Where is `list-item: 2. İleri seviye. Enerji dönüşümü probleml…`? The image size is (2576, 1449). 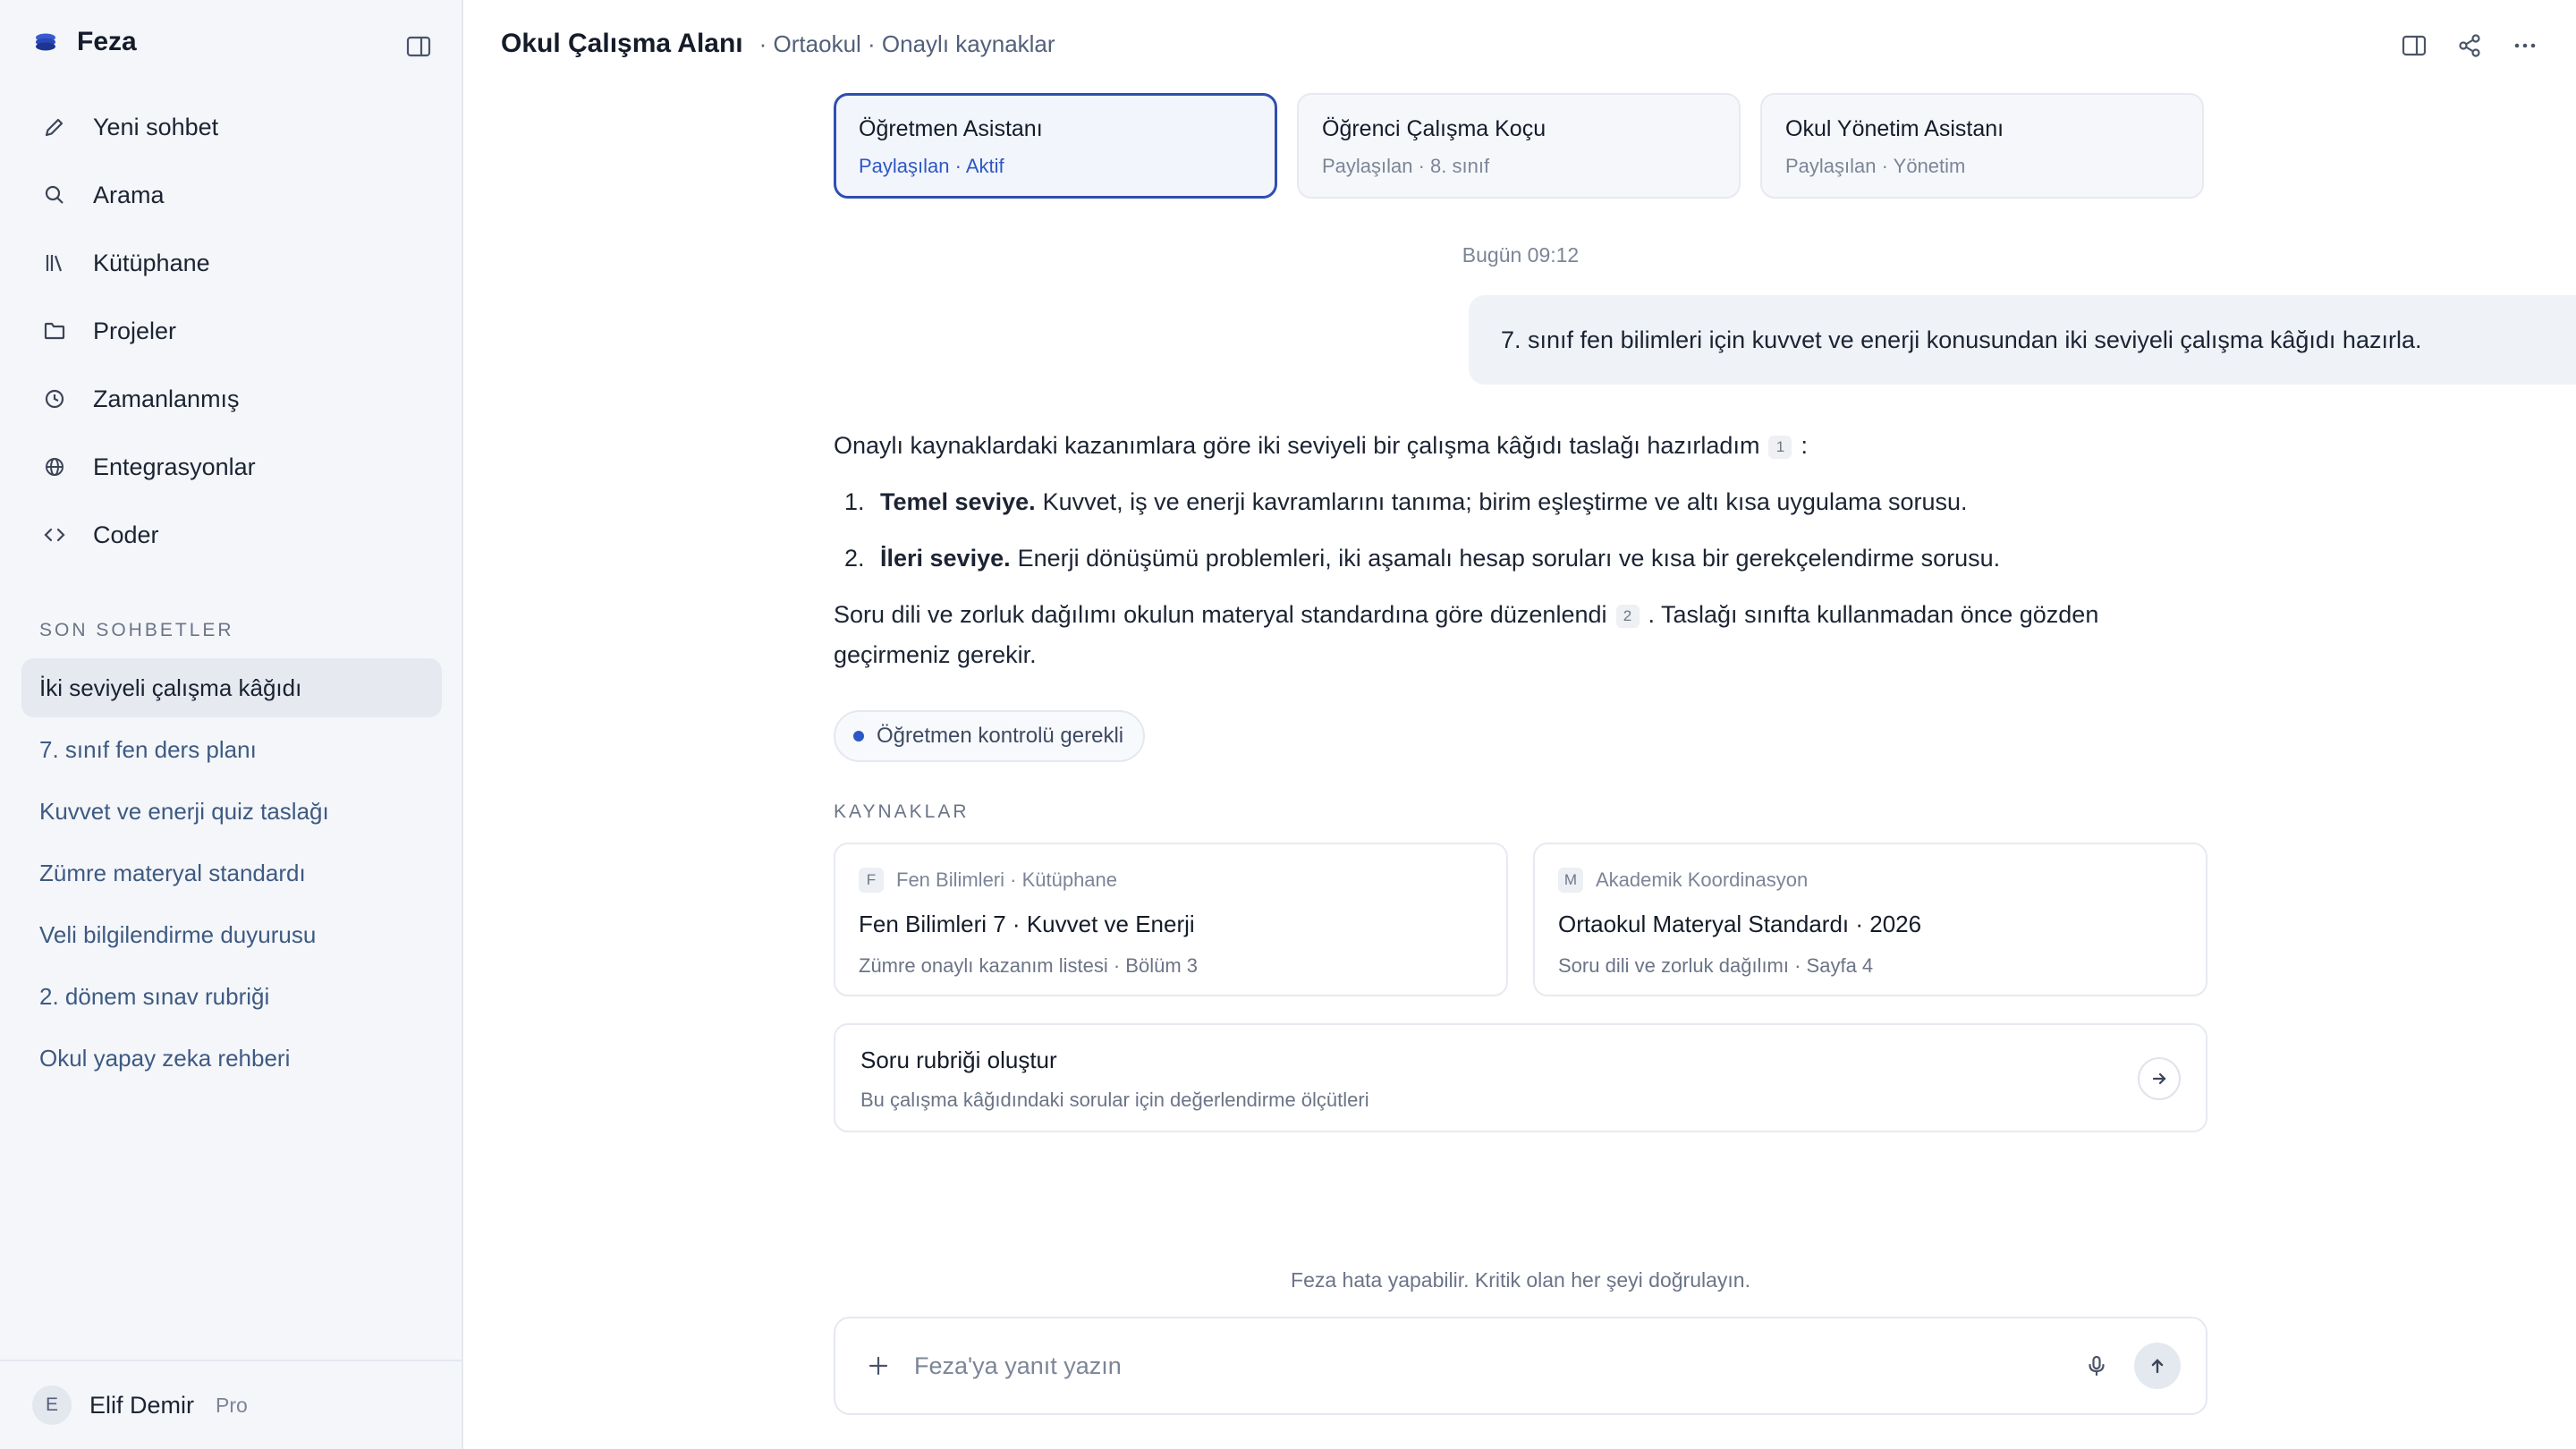 list-item: 2. İleri seviye. Enerji dönüşümü probleml… is located at coordinates (1527, 558).